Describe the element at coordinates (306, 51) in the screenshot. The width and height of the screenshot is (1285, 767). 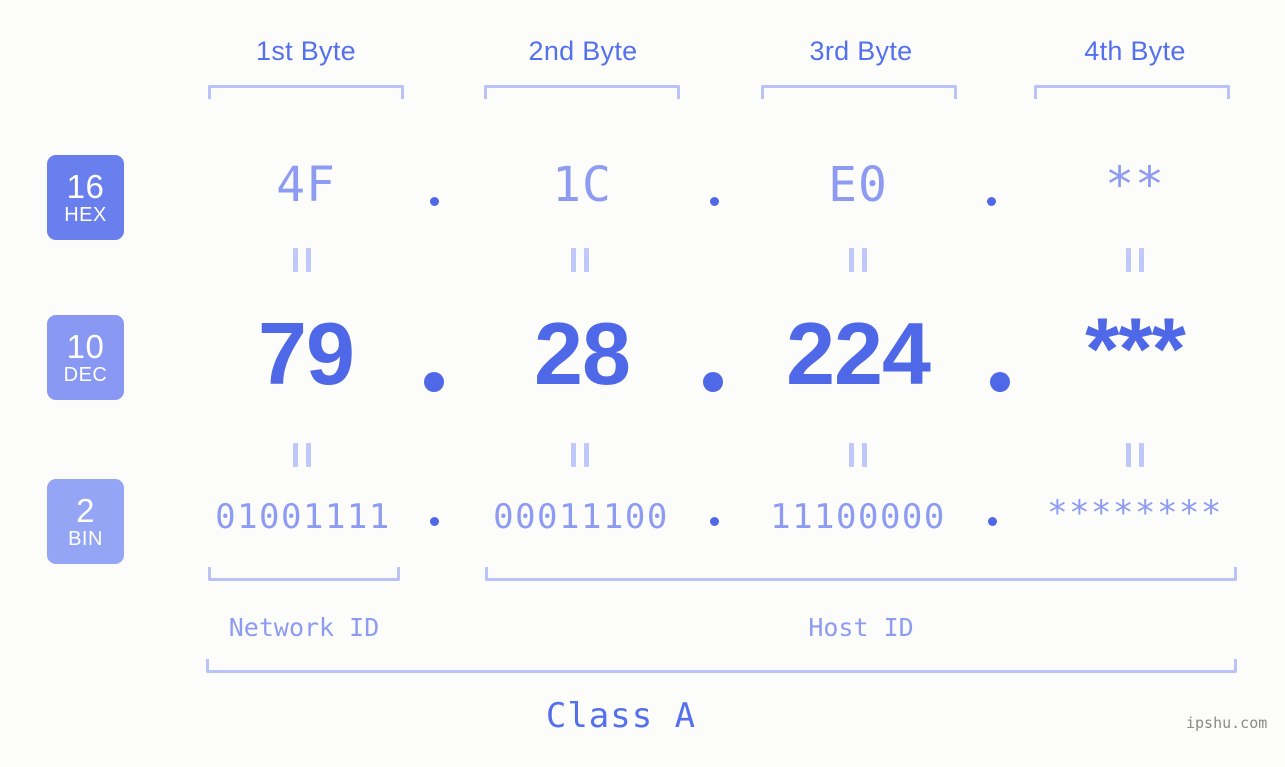
I see `byte-header-1: 1st Byte` at that location.